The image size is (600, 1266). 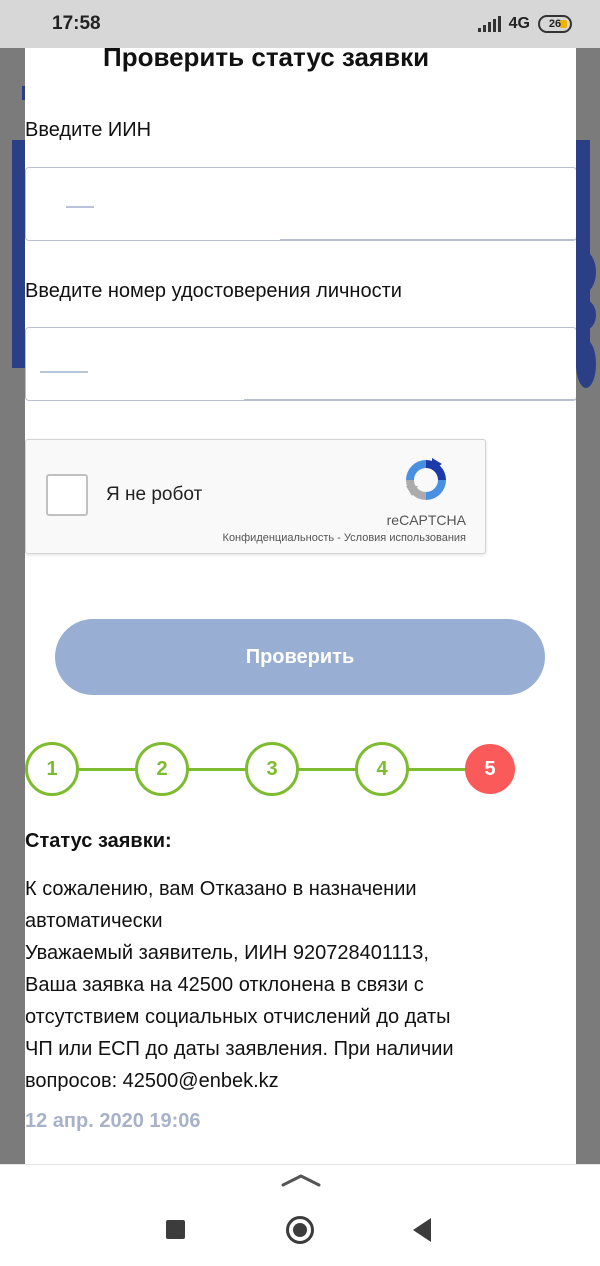 What do you see at coordinates (300, 1230) in the screenshot?
I see `home-icon` at bounding box center [300, 1230].